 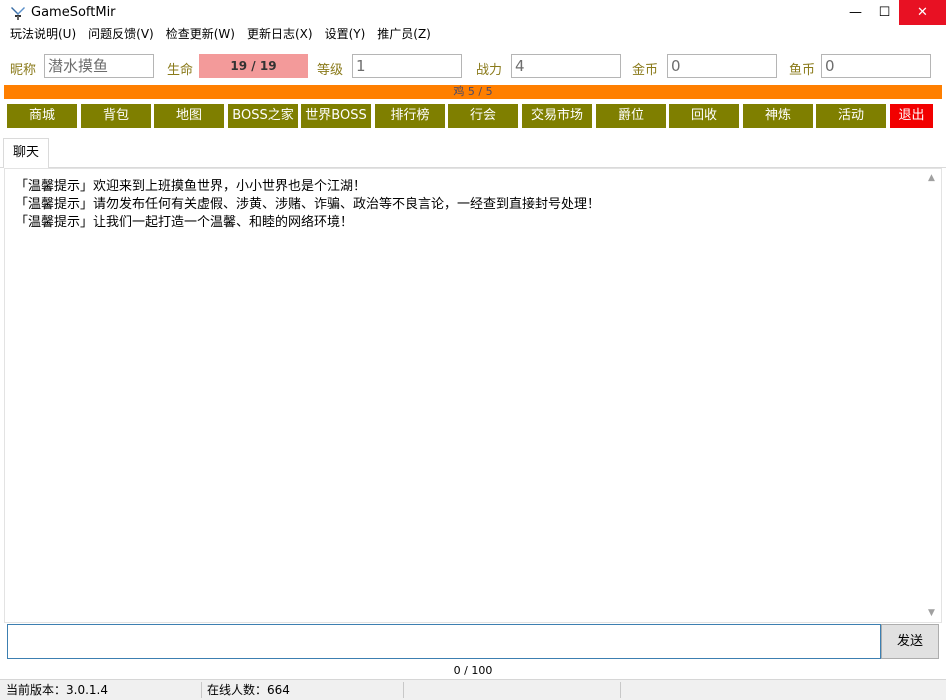 I want to click on menu-feedback: 问题反馈(V), so click(x=121, y=34).